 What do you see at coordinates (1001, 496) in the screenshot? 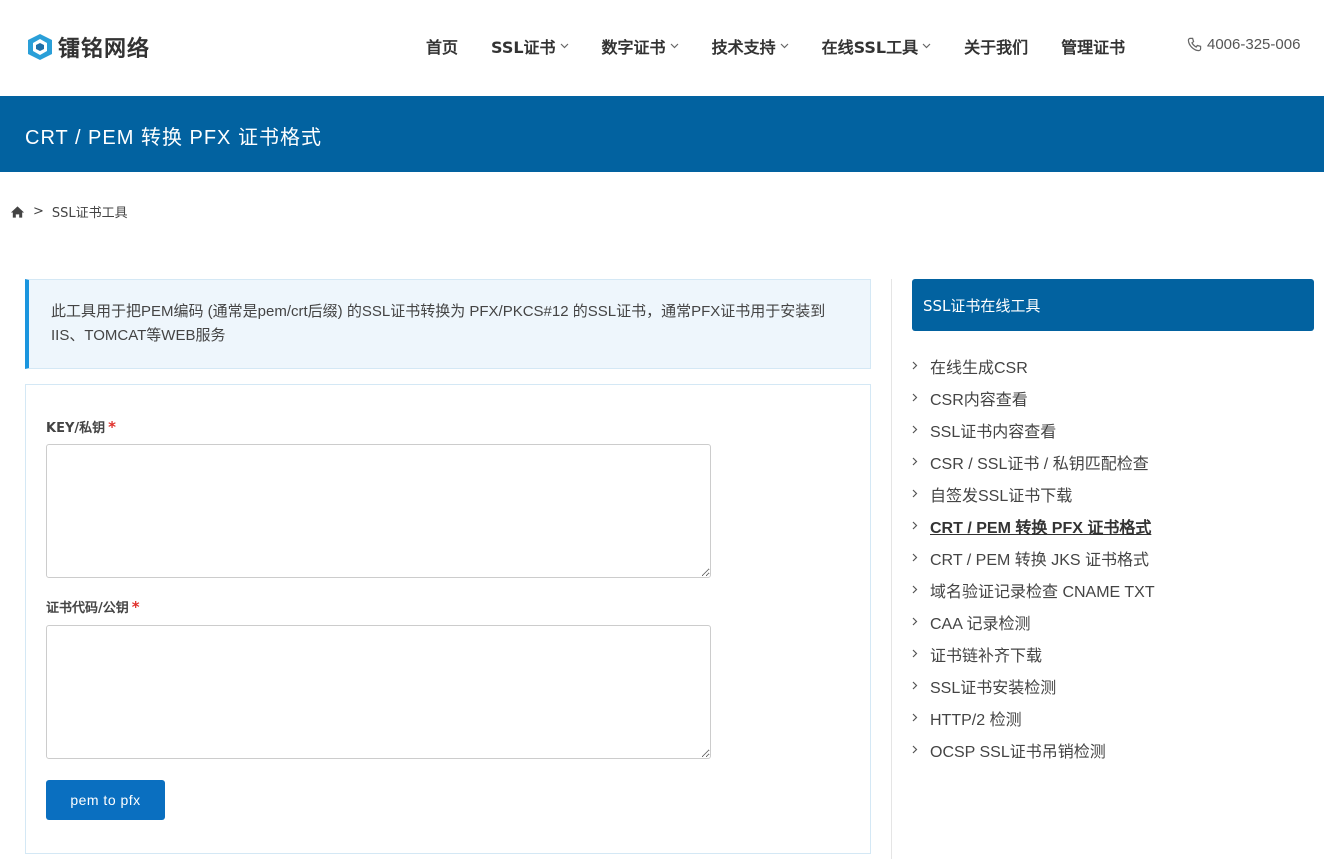
I see `sidebar-tool-label: 自签发SSL证书下载` at bounding box center [1001, 496].